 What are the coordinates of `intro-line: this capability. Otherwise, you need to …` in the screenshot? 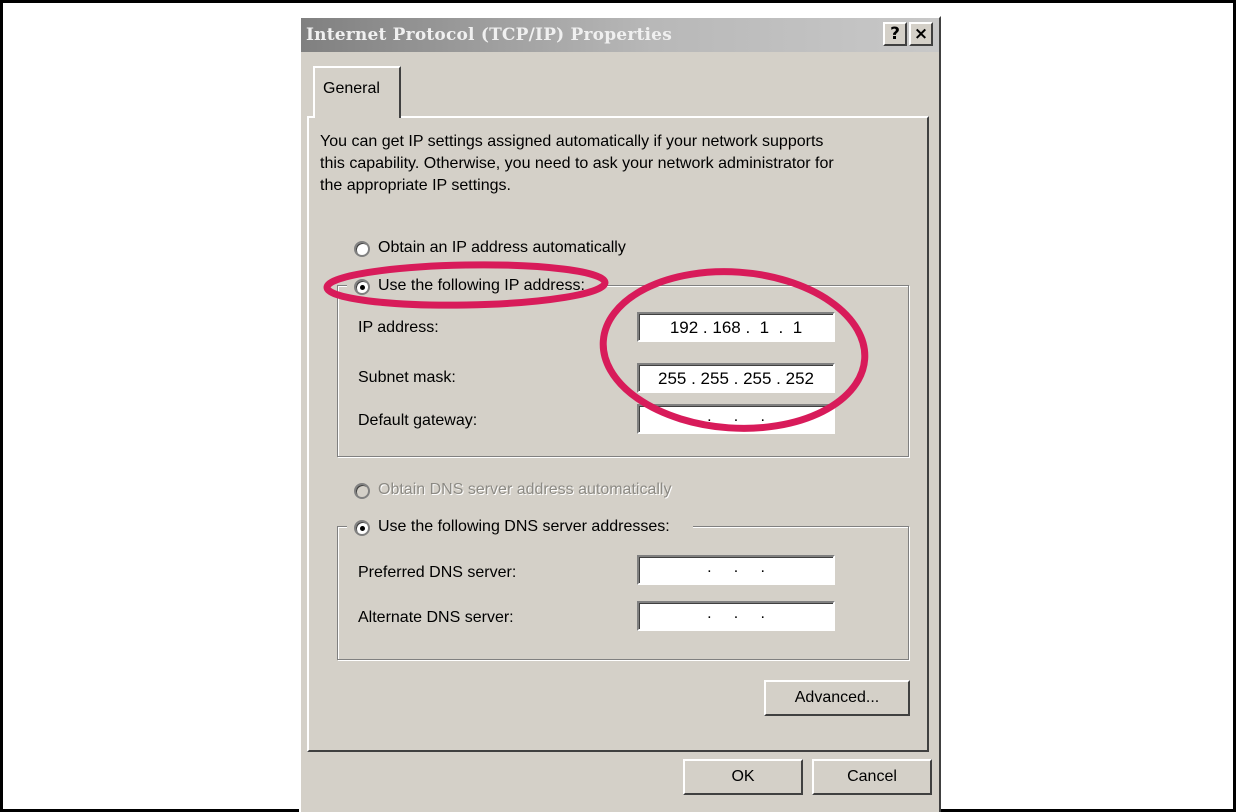 It's located at (577, 163).